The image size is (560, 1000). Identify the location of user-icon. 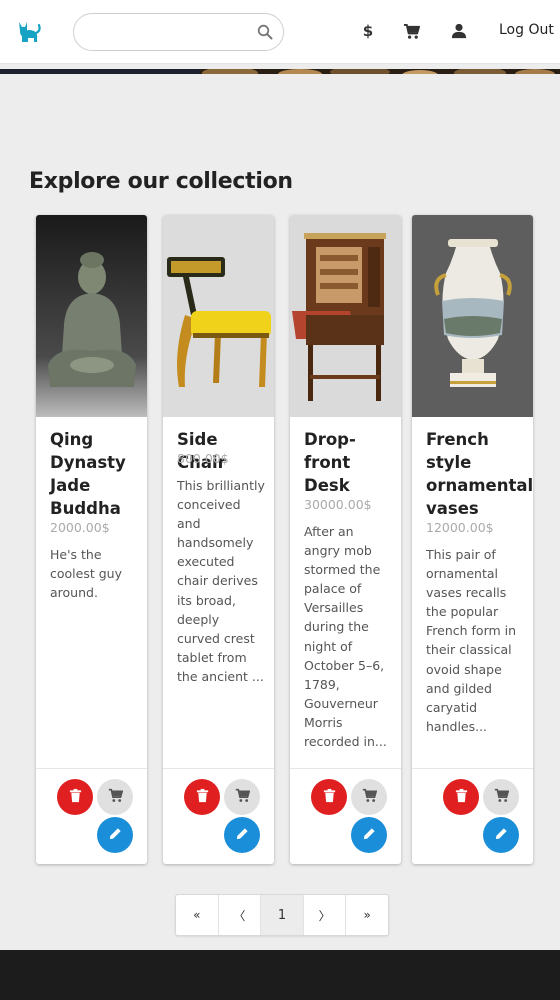
(459, 31).